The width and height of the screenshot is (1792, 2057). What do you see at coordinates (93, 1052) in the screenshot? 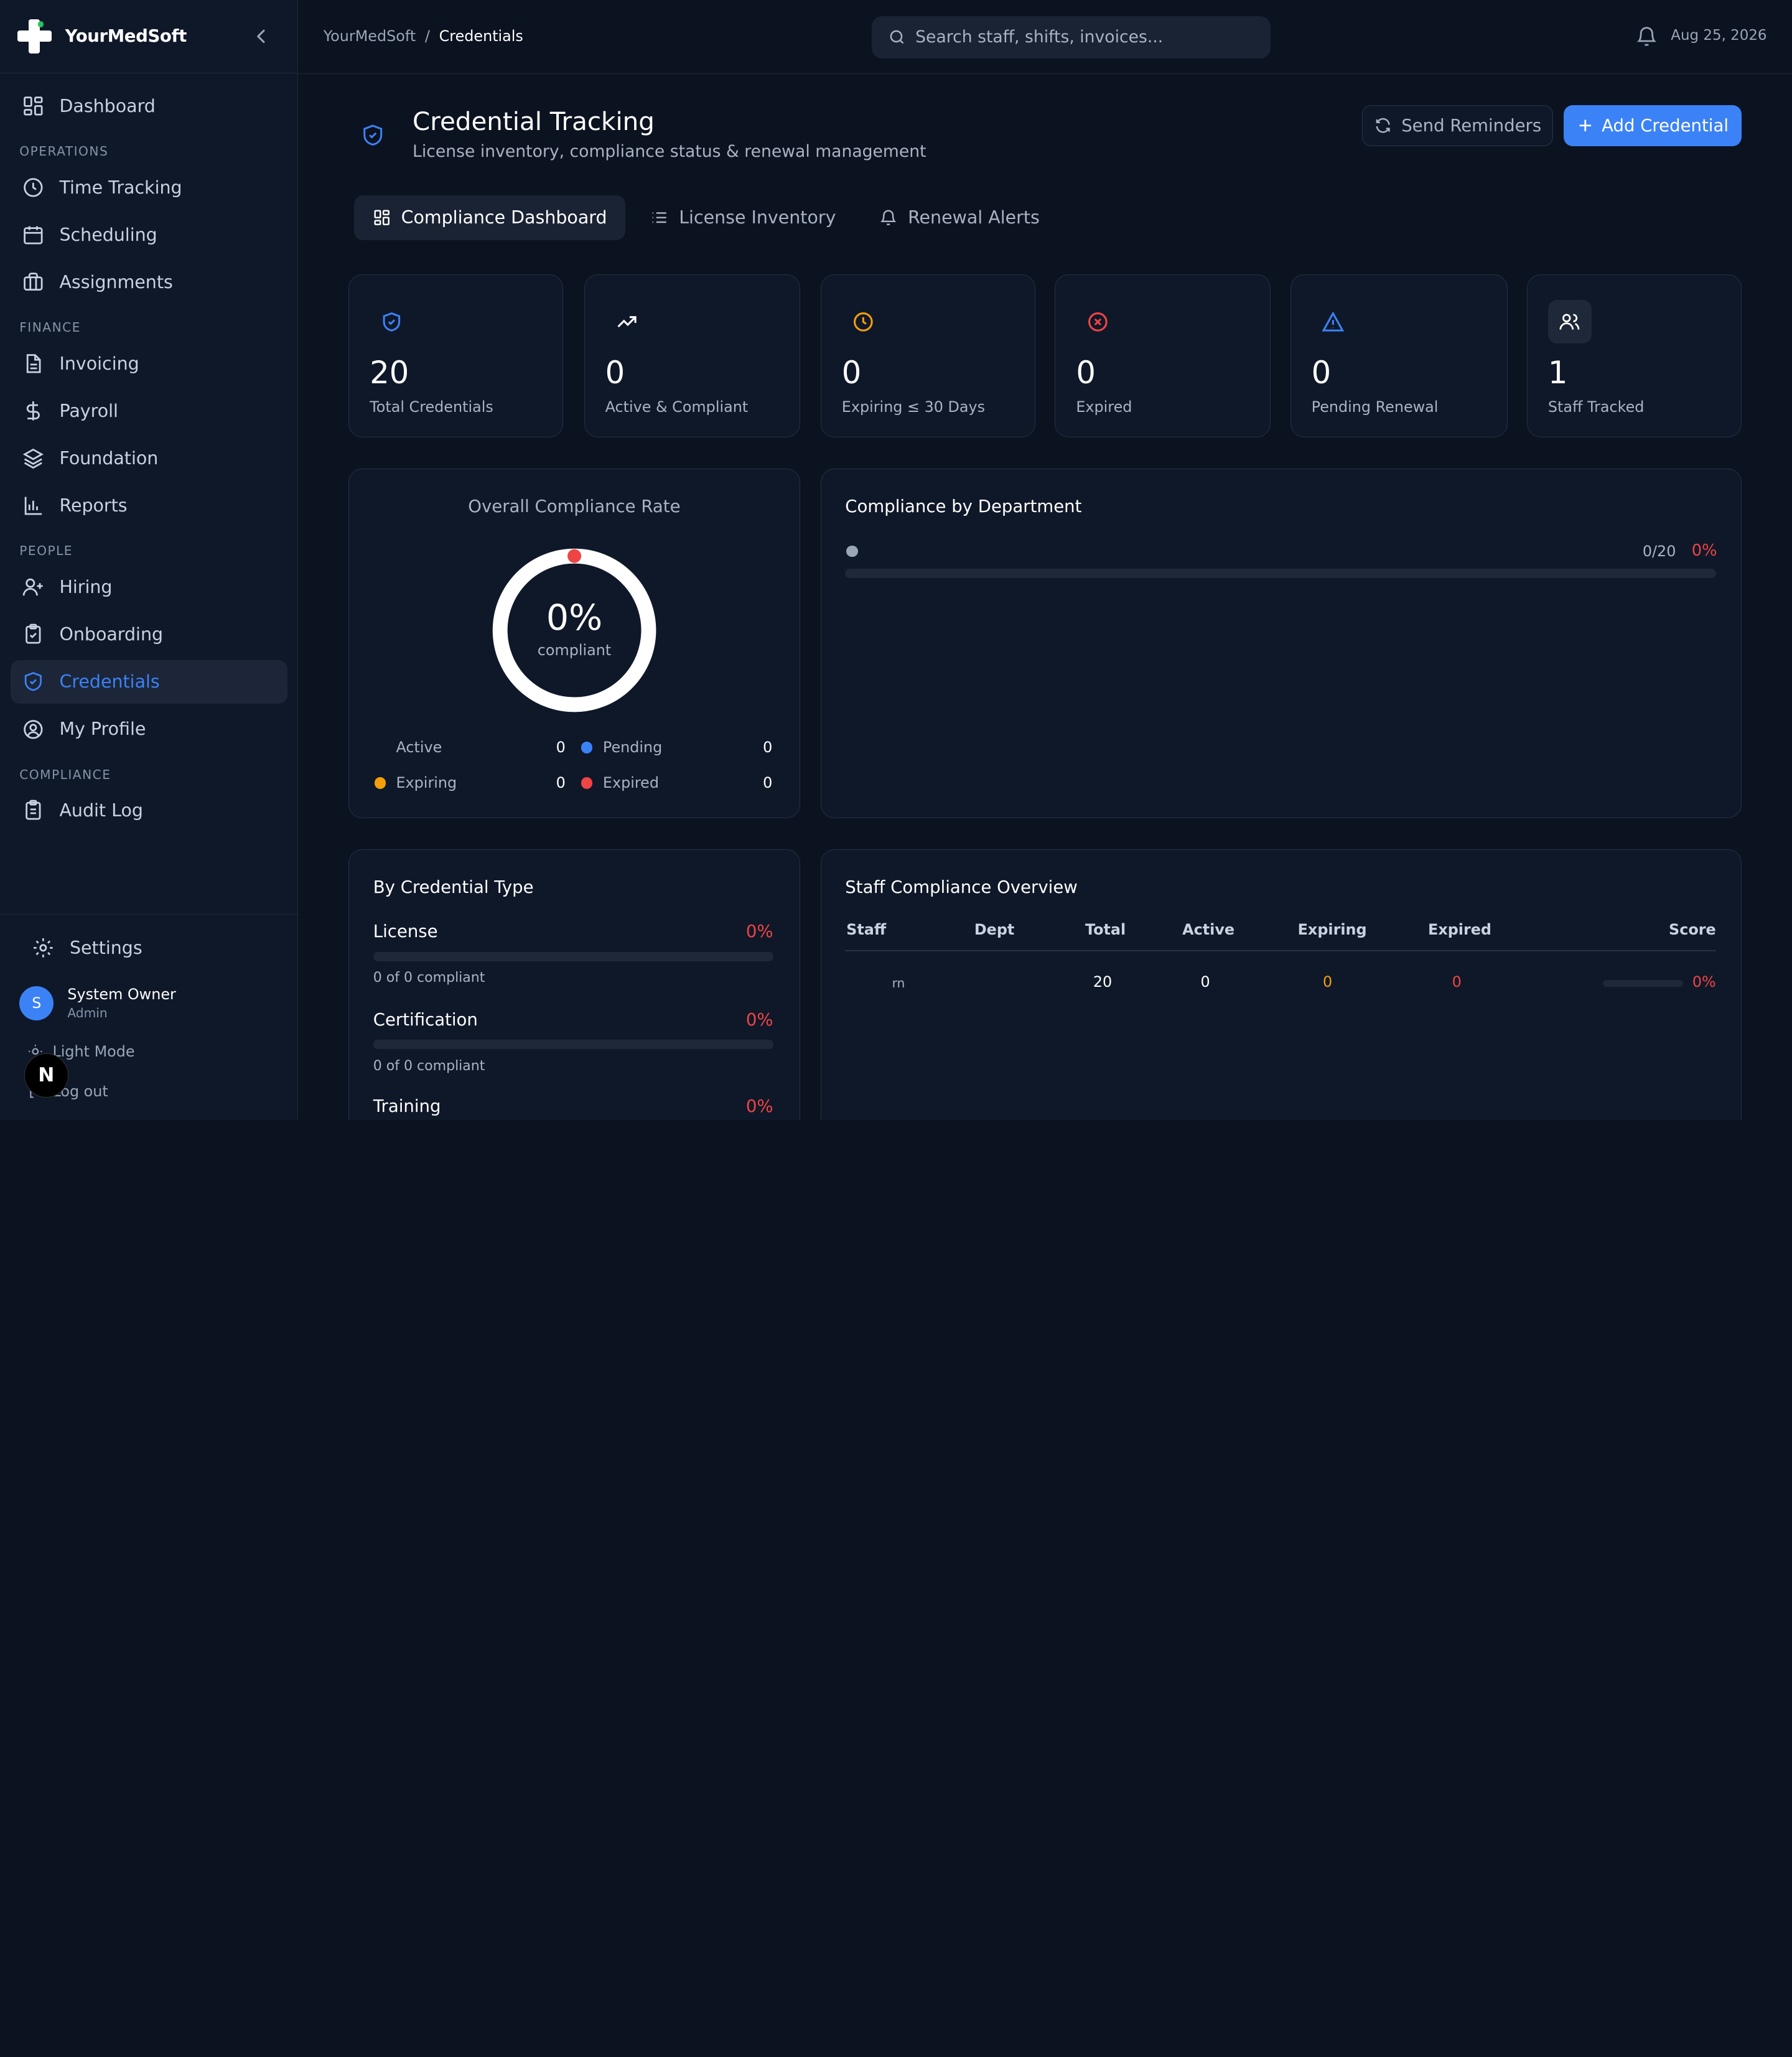
I see `light-mode-label: Light Mode` at bounding box center [93, 1052].